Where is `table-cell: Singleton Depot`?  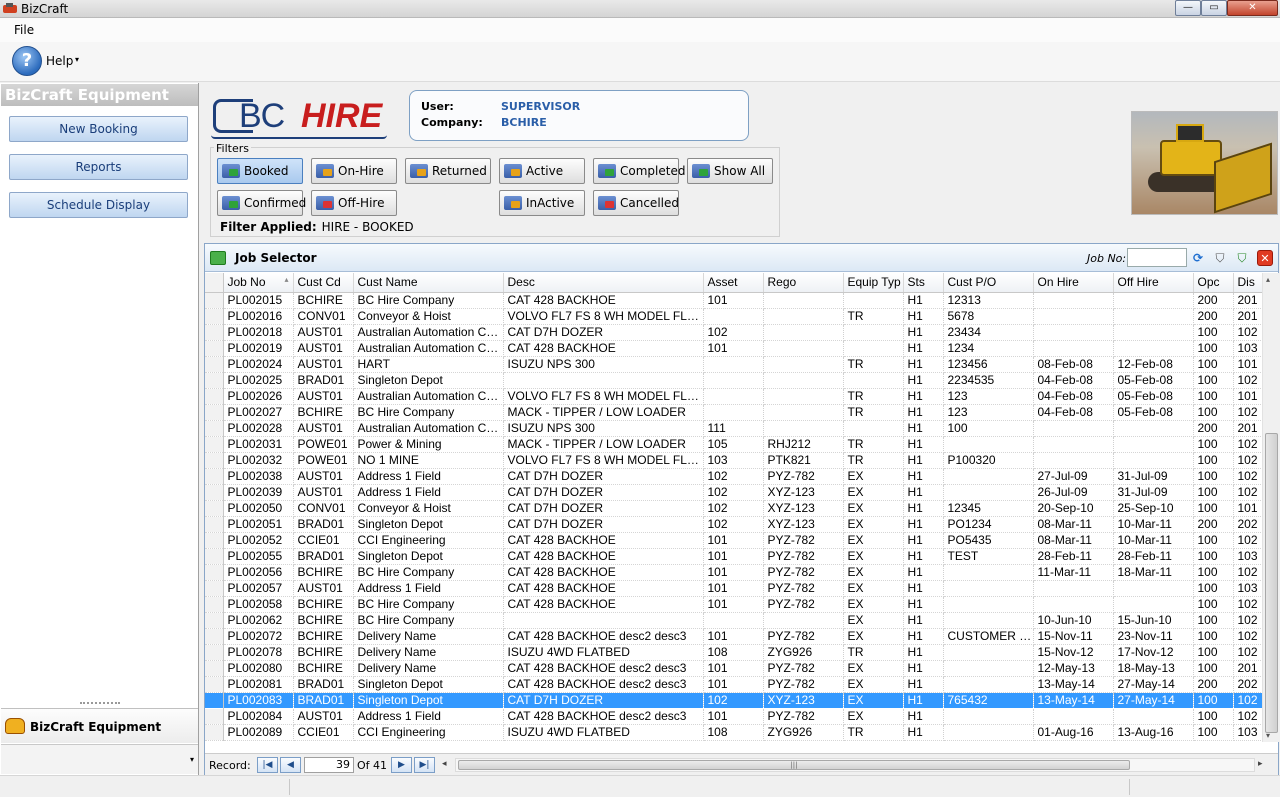 table-cell: Singleton Depot is located at coordinates (428, 380).